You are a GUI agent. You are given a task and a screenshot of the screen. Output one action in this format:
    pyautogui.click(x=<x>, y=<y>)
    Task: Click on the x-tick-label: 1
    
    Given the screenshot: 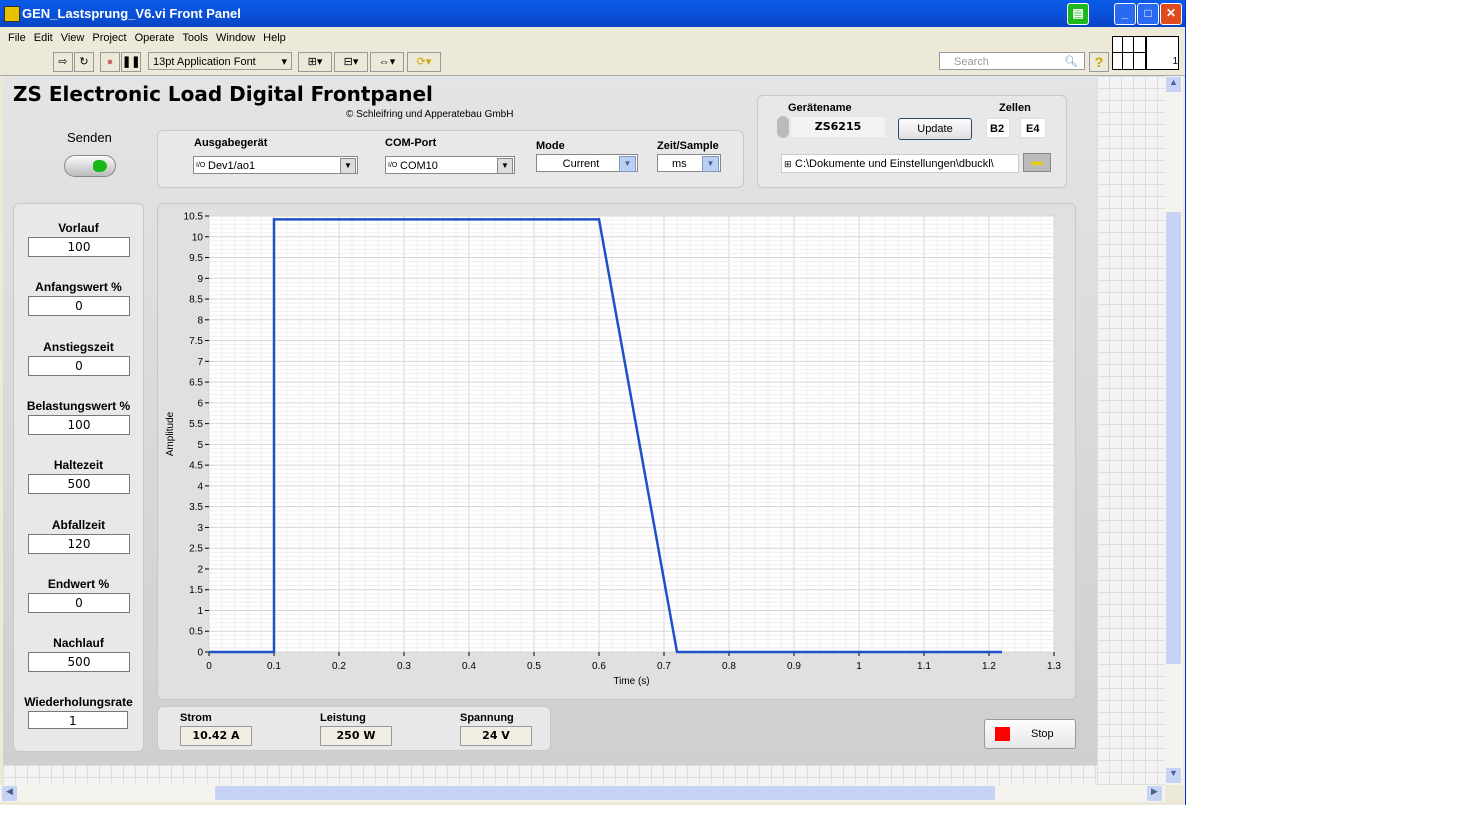 What is the action you would take?
    pyautogui.click(x=859, y=666)
    